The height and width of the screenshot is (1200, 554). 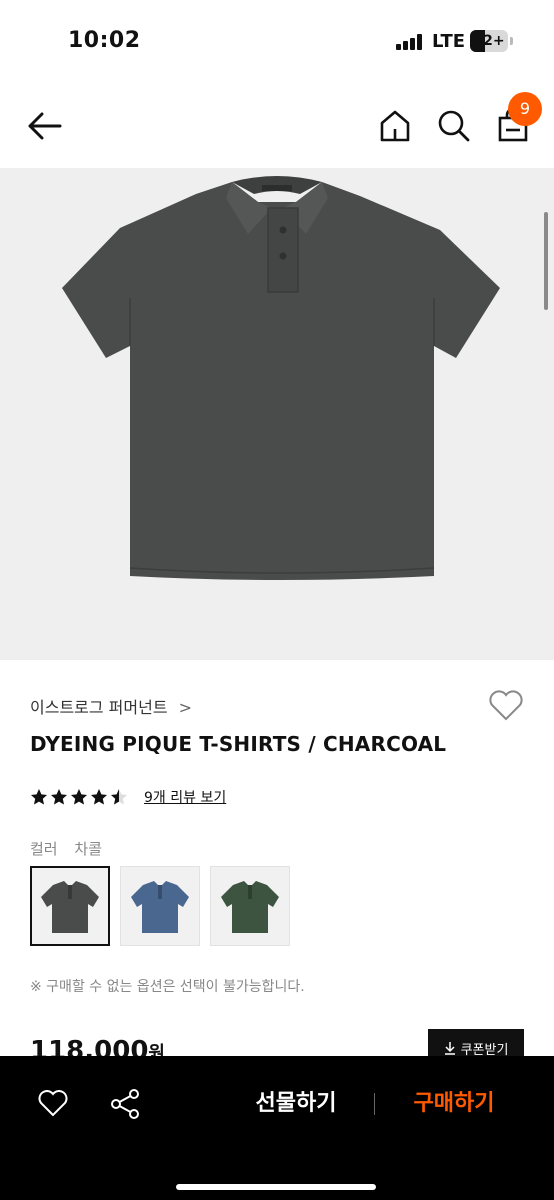 I want to click on cart-count-badge: 9, so click(x=525, y=109).